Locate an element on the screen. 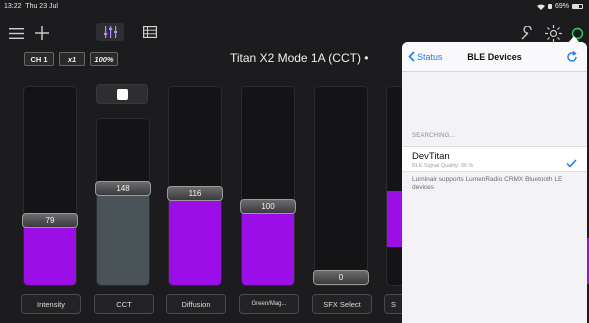 The width and height of the screenshot is (589, 323). sun-icon is located at coordinates (553, 33).